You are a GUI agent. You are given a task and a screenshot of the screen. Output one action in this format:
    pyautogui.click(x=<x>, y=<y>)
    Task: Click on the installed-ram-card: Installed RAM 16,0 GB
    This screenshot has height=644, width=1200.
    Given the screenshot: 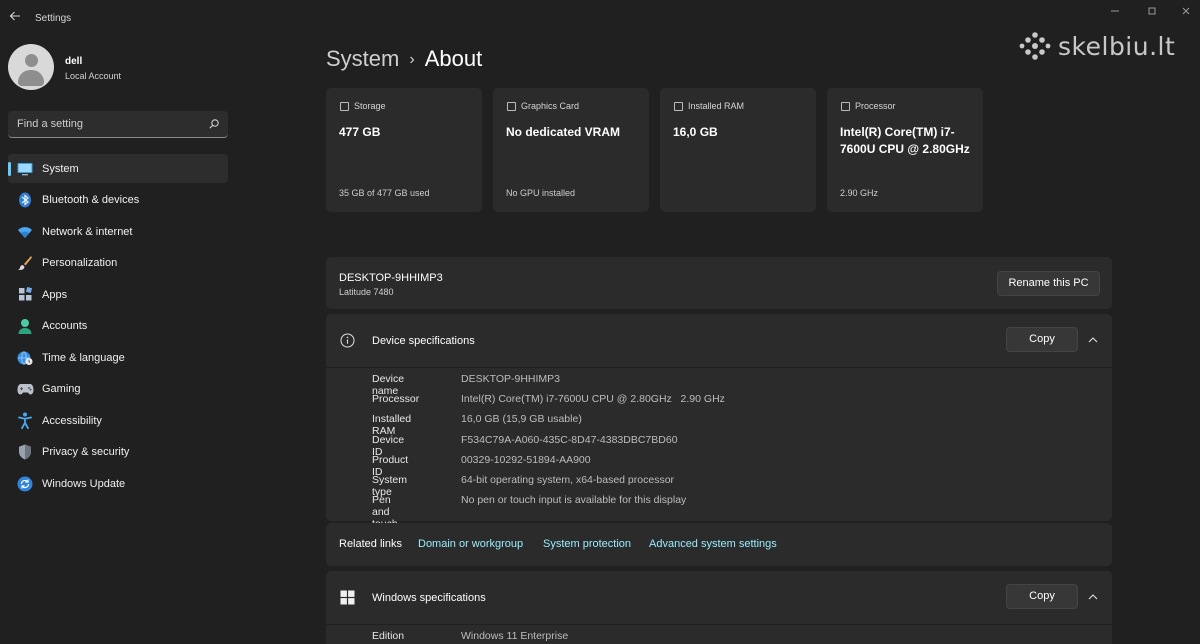 What is the action you would take?
    pyautogui.click(x=738, y=150)
    